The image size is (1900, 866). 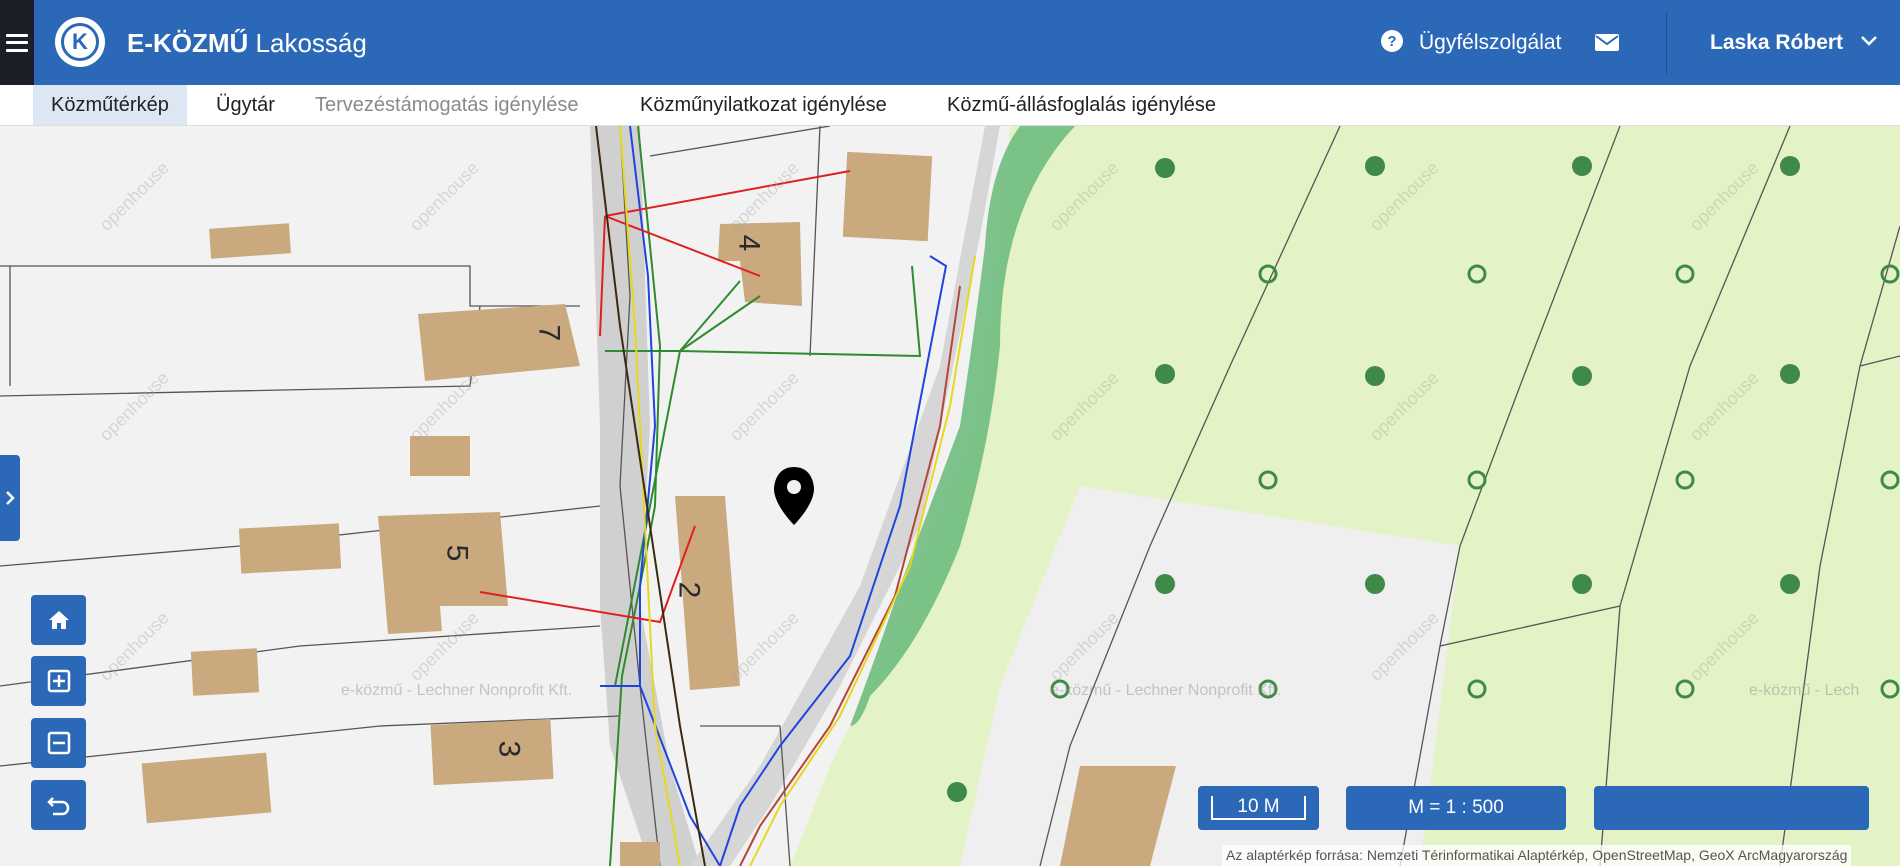 I want to click on app-brand: E-KÖZMŰ, so click(x=188, y=43).